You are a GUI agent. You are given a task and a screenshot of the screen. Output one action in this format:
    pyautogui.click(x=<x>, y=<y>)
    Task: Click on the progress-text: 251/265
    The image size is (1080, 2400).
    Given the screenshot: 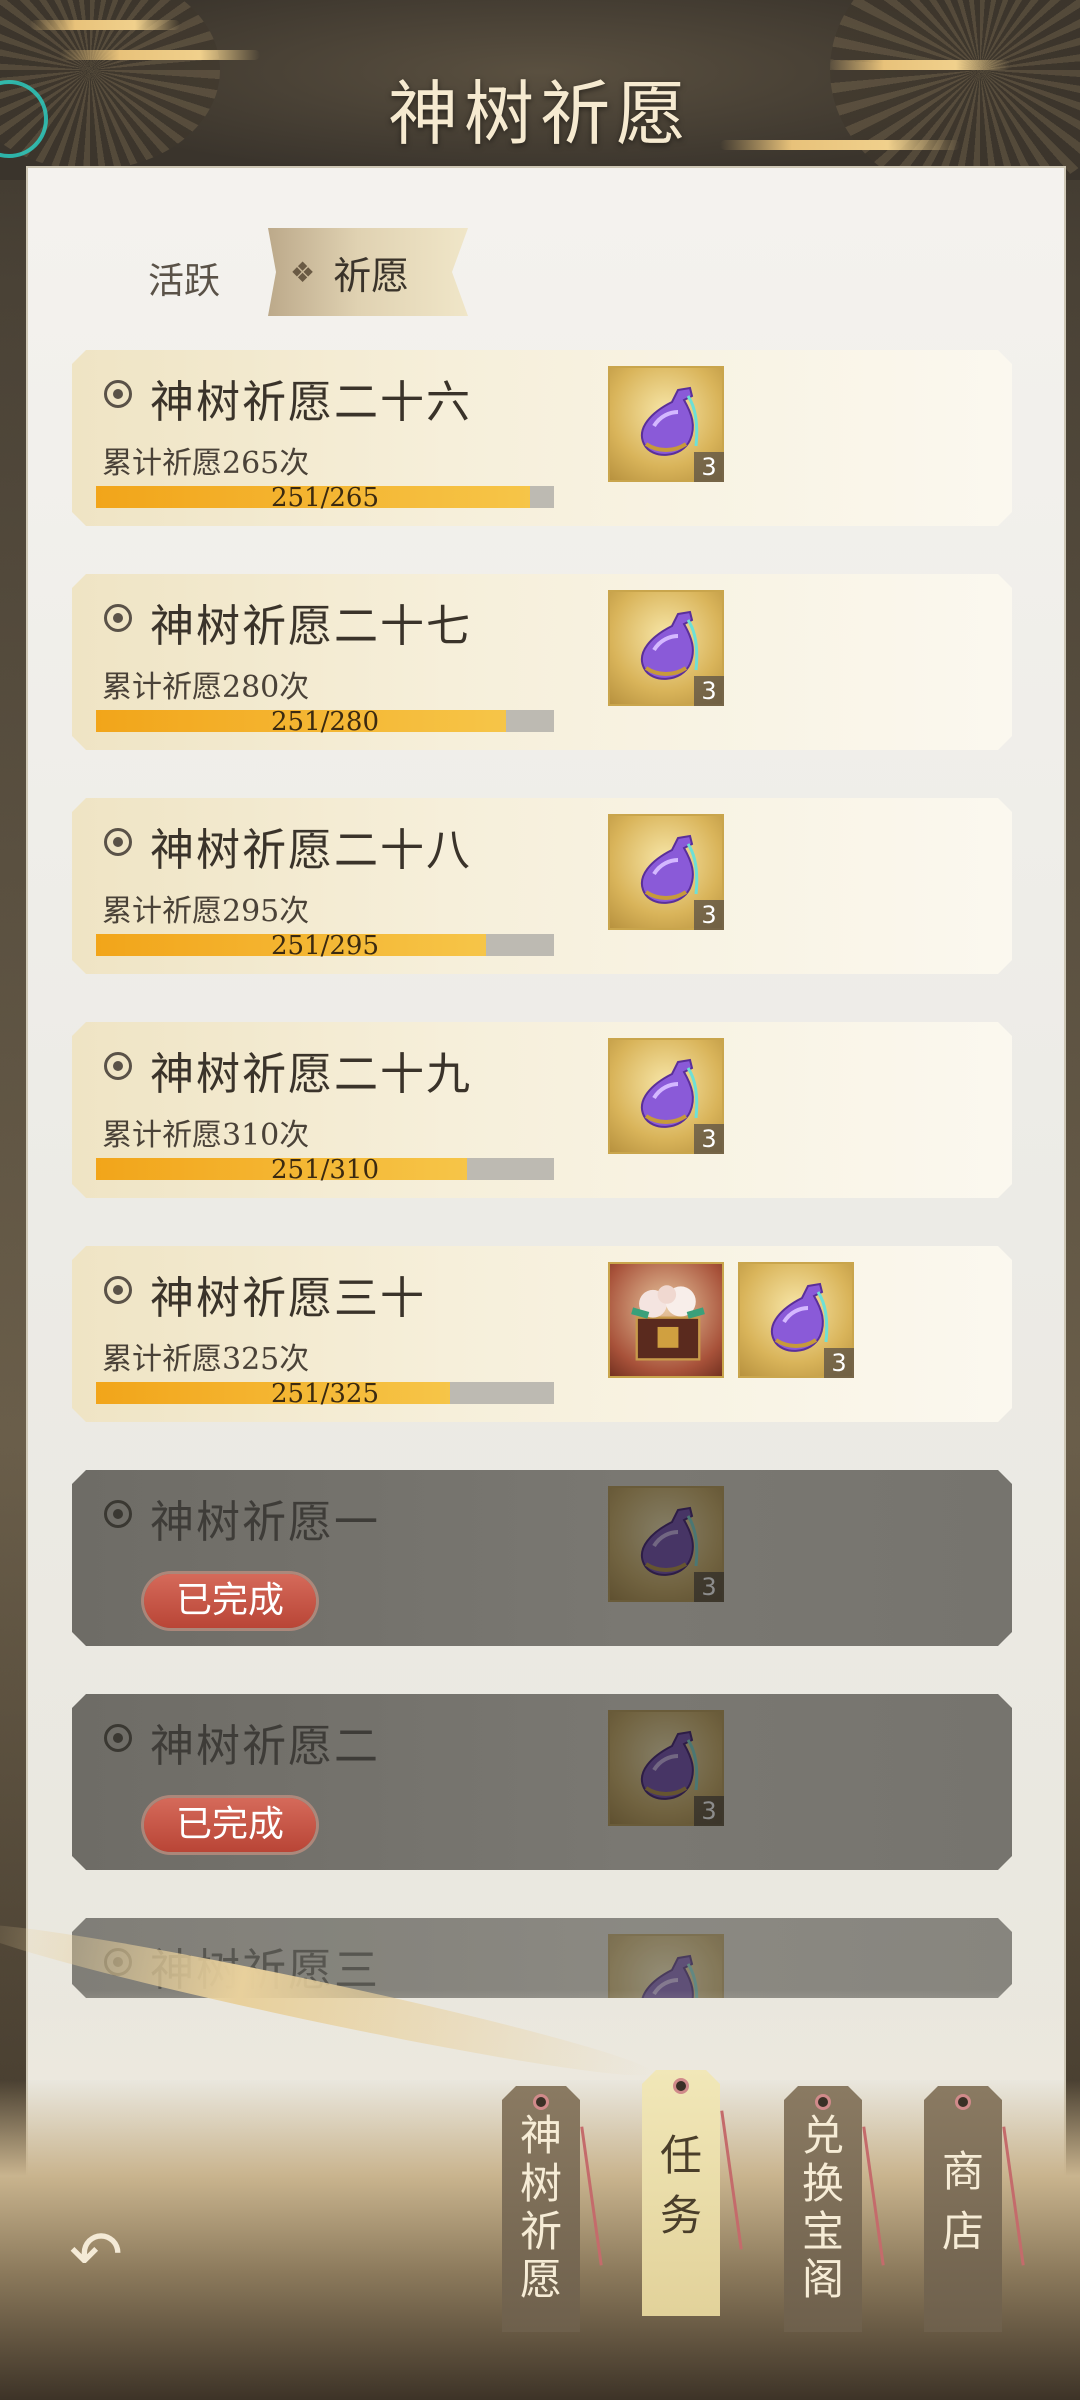 What is the action you would take?
    pyautogui.click(x=324, y=498)
    